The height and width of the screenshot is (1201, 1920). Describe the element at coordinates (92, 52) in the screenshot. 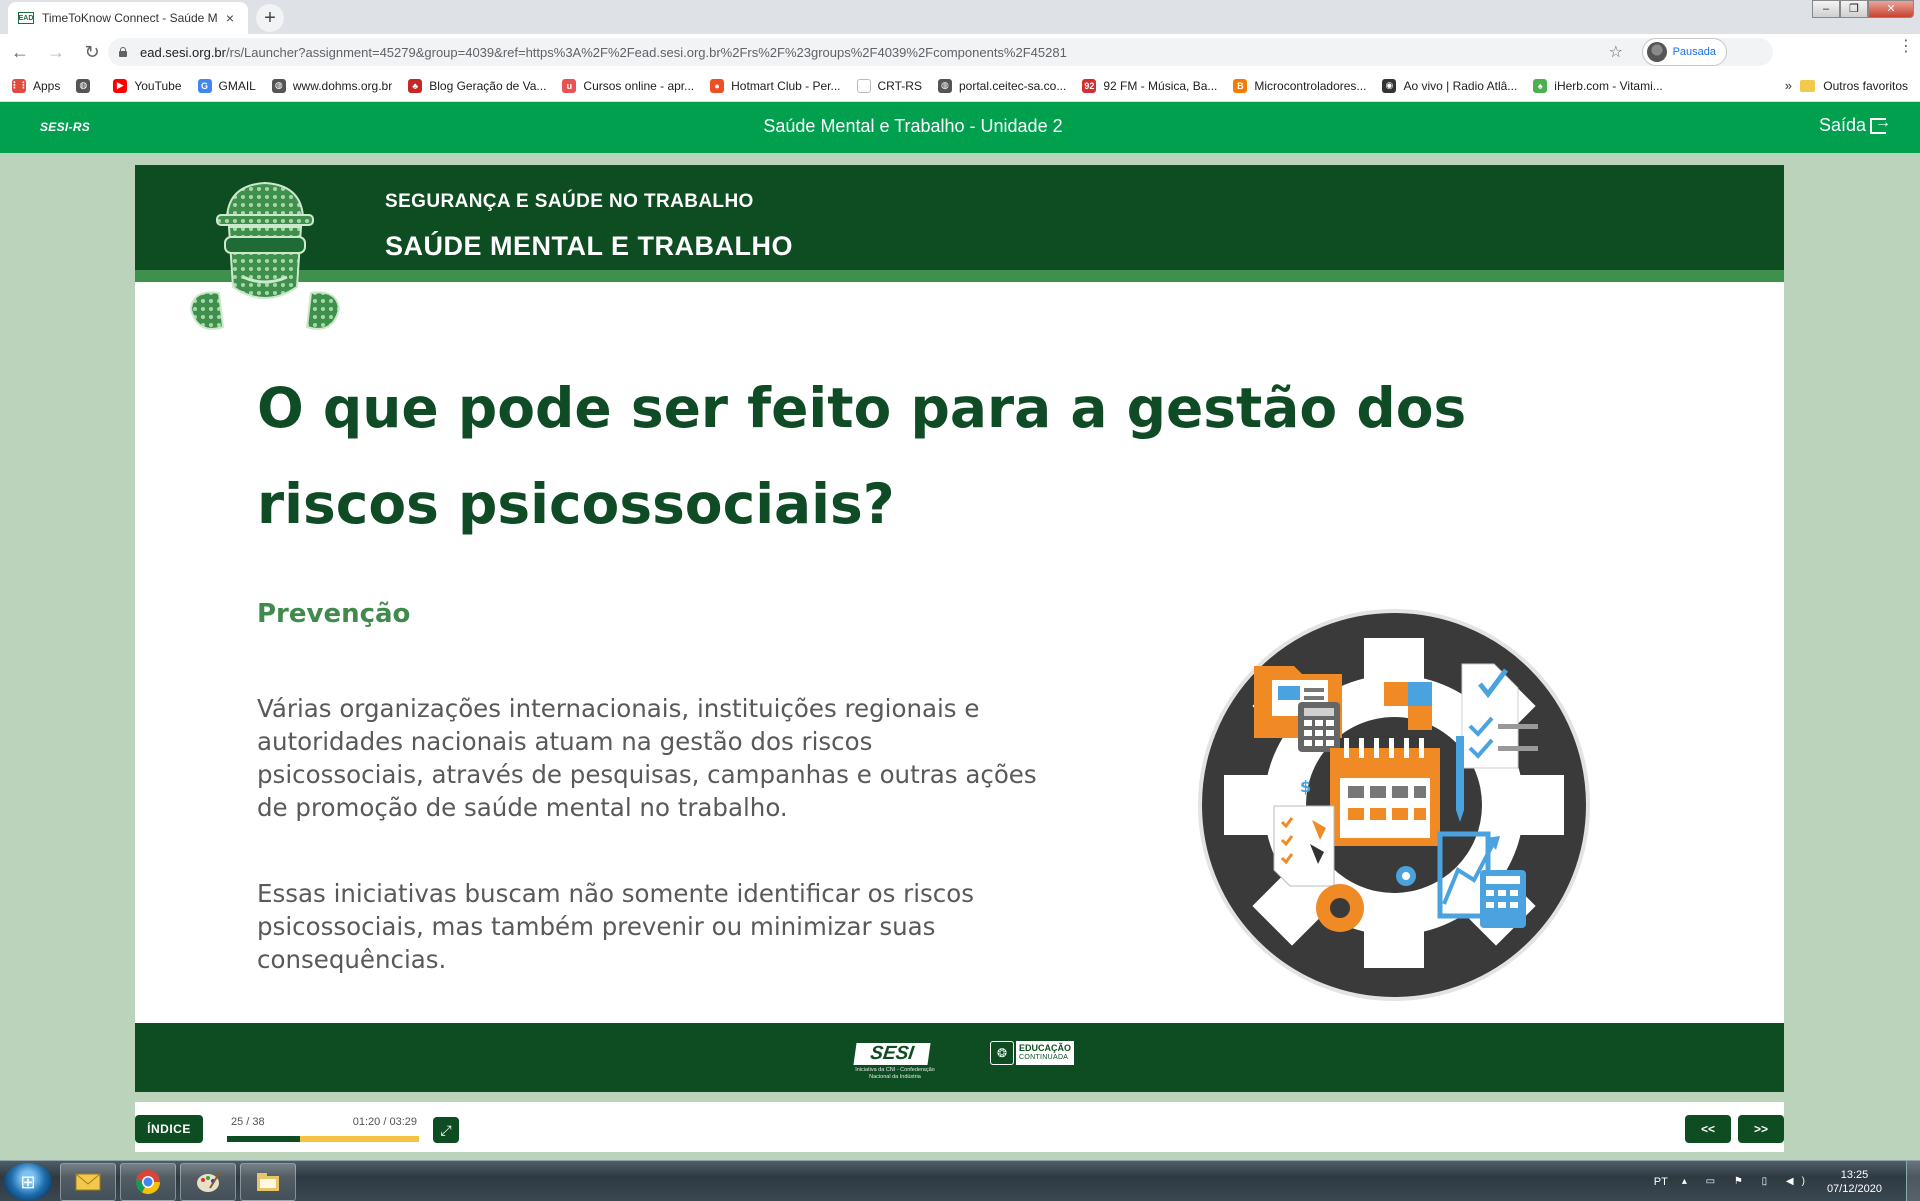

I see `reload-button: ↻` at that location.